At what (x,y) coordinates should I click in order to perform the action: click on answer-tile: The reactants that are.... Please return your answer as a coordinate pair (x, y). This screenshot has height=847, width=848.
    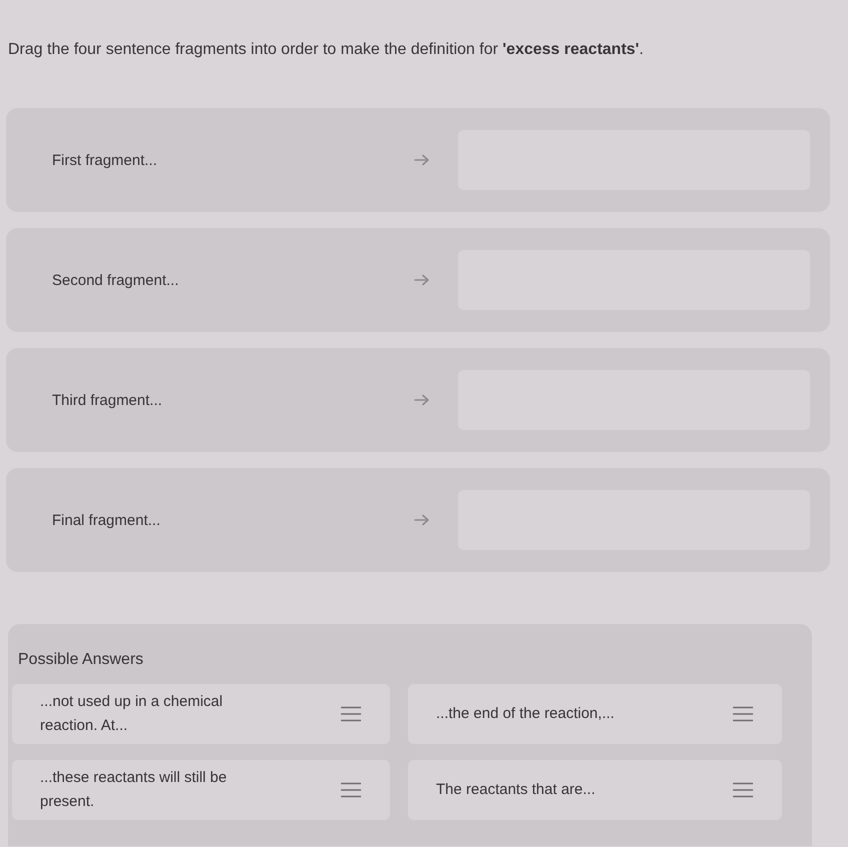
    Looking at the image, I should click on (595, 790).